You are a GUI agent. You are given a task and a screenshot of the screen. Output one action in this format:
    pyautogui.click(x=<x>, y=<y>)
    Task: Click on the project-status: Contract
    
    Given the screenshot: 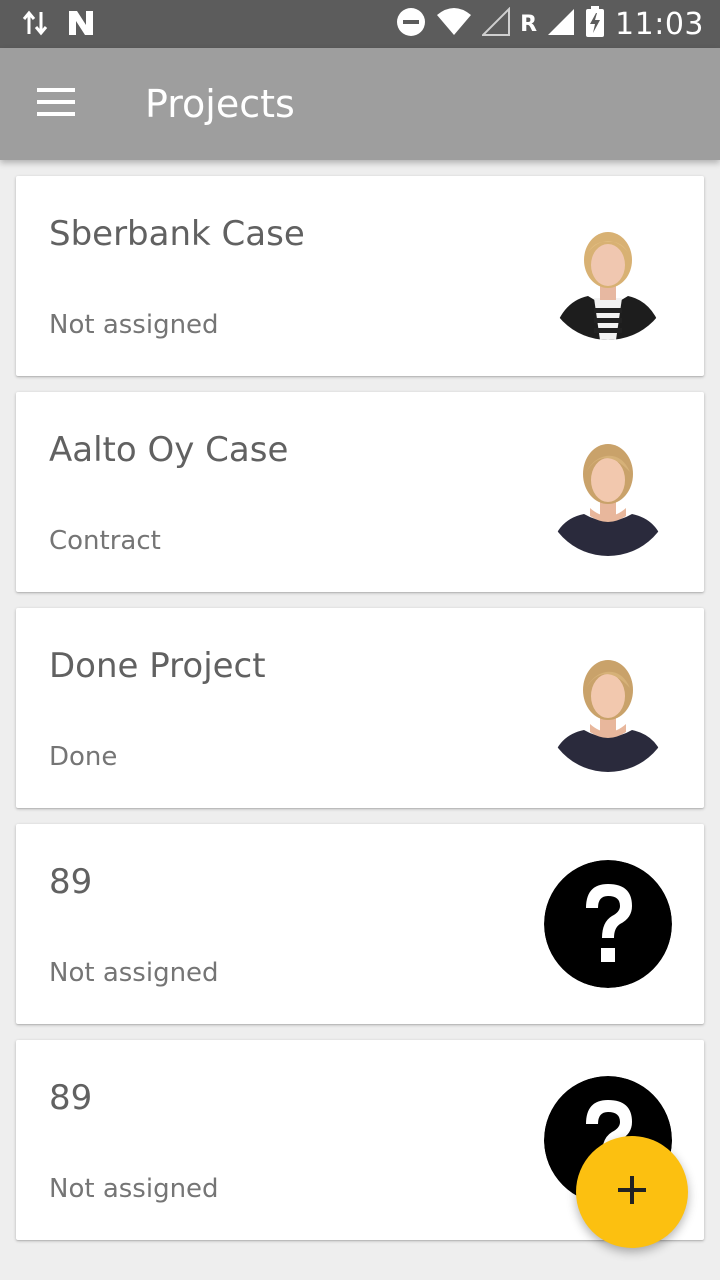 What is the action you would take?
    pyautogui.click(x=105, y=541)
    